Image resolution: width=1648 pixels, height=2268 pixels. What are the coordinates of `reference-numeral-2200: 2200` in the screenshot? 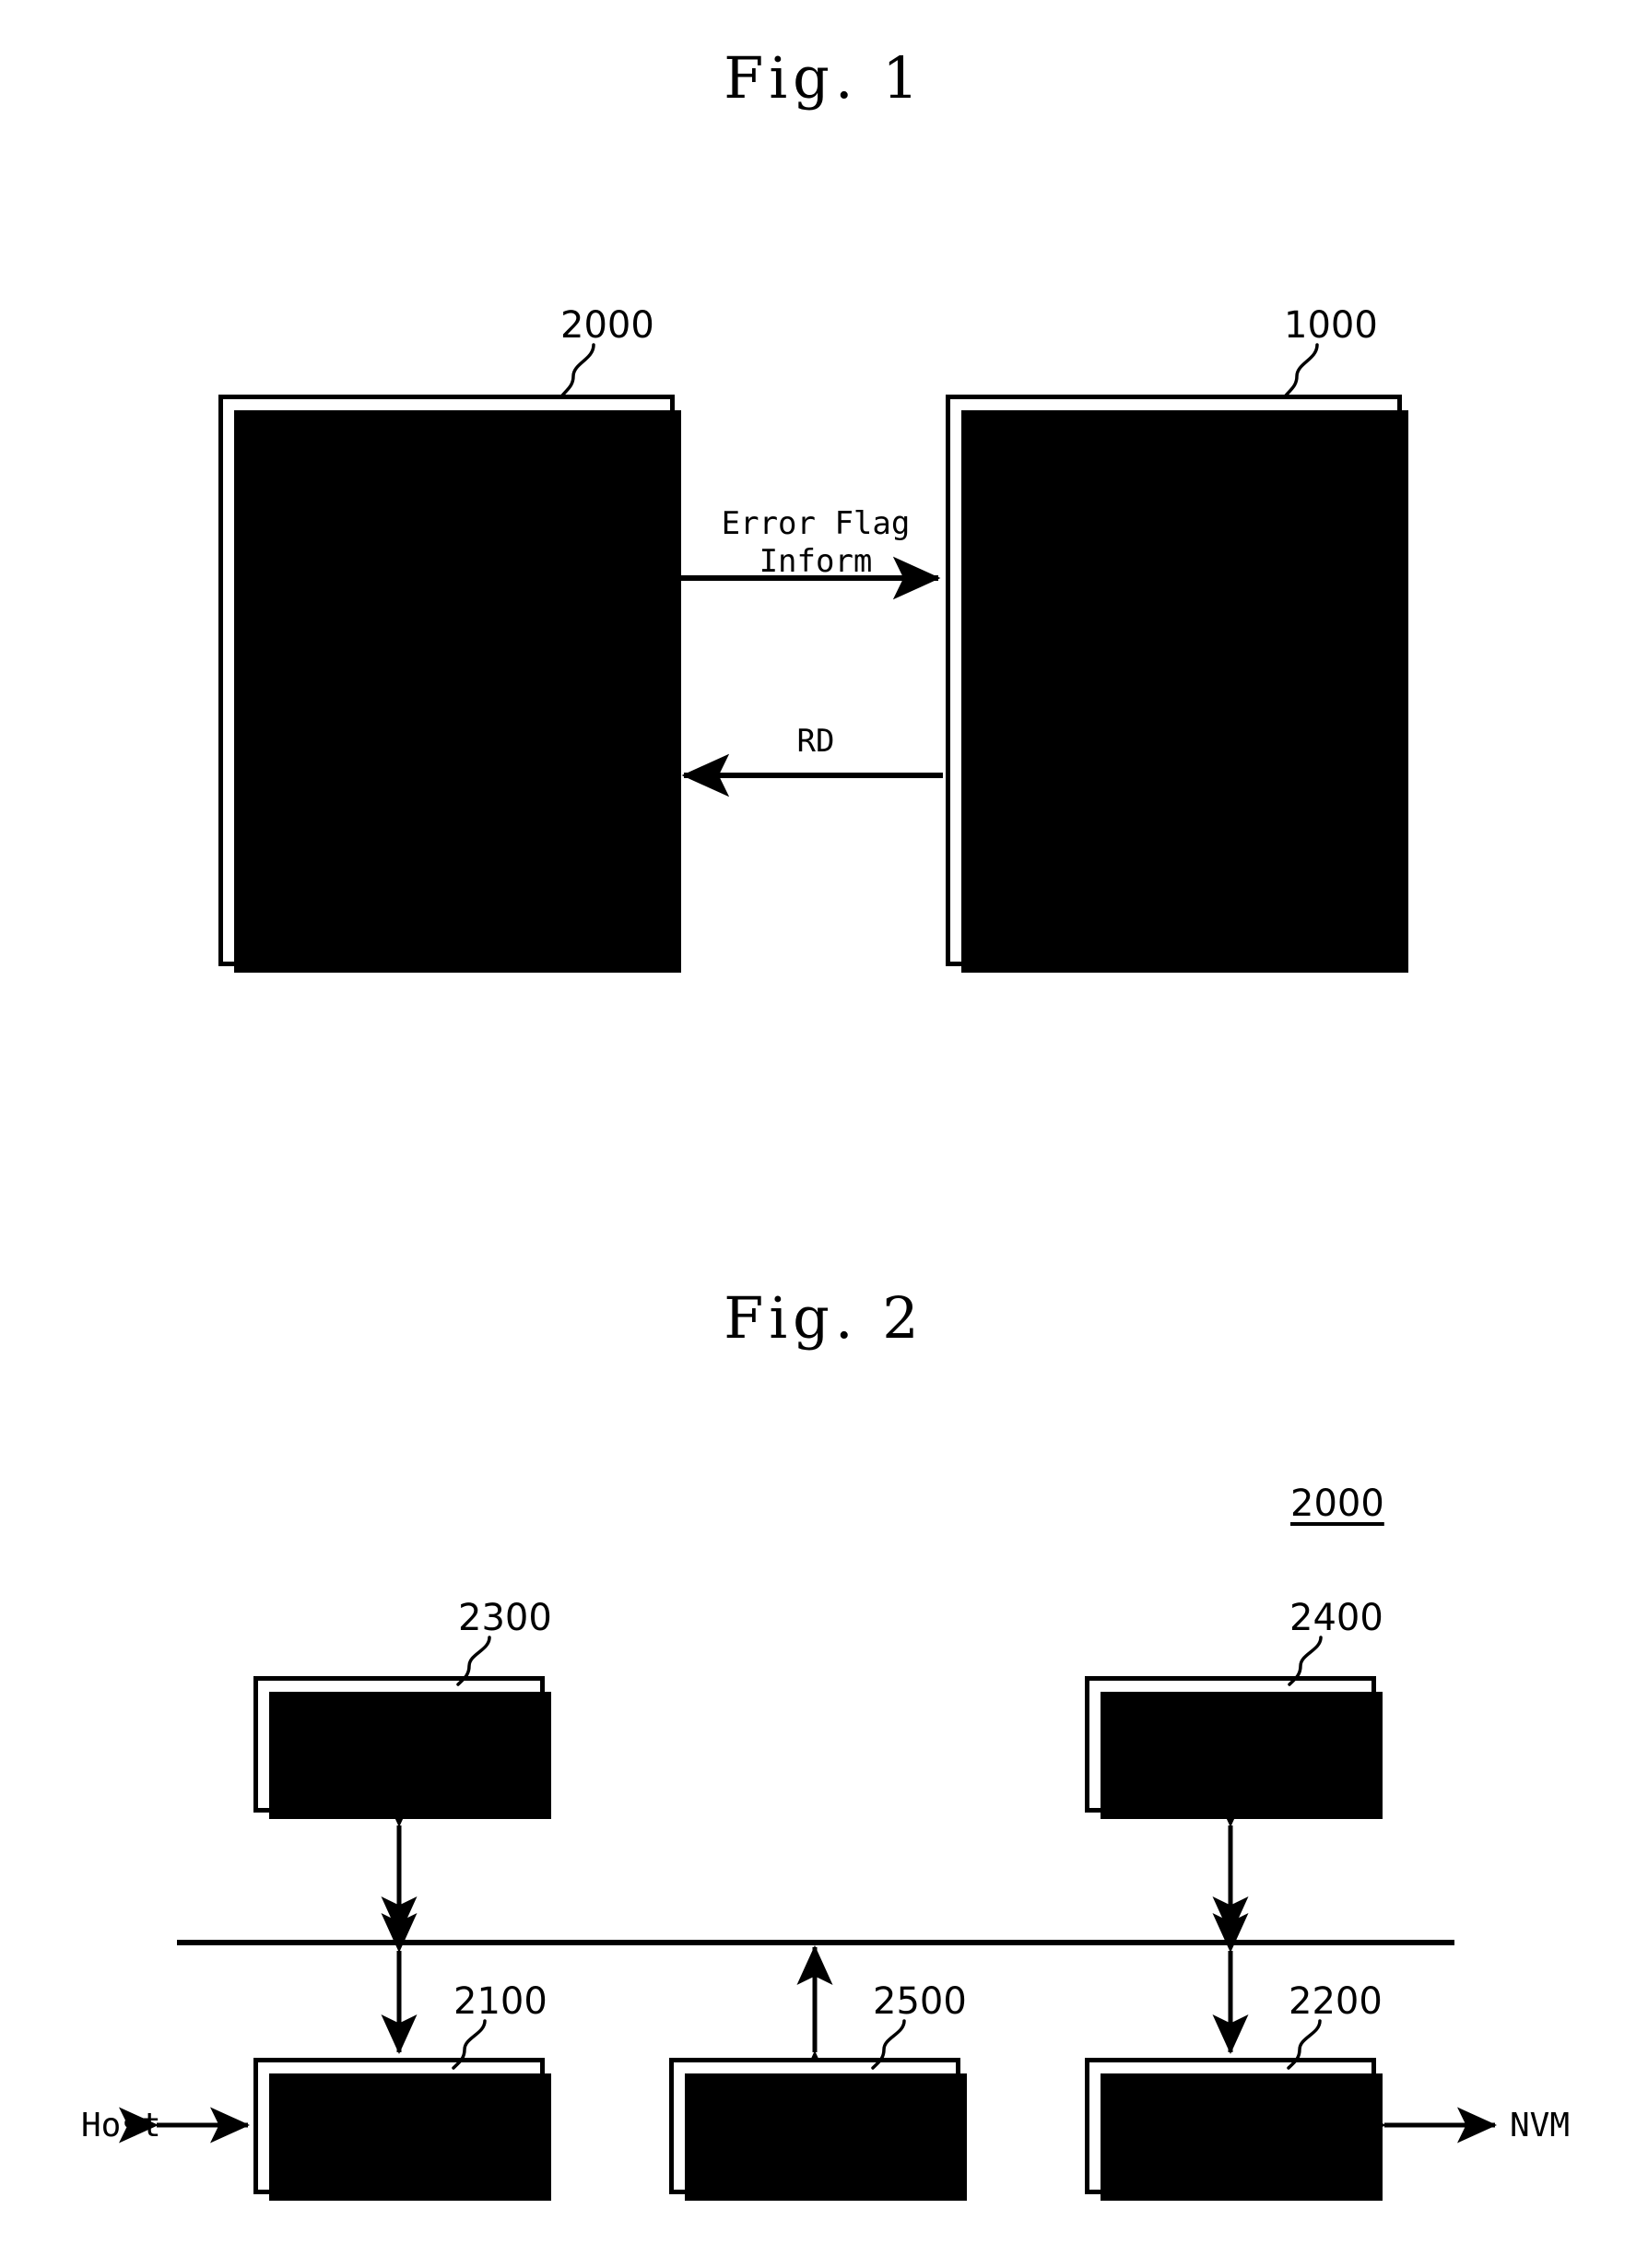 It's located at (1336, 2001).